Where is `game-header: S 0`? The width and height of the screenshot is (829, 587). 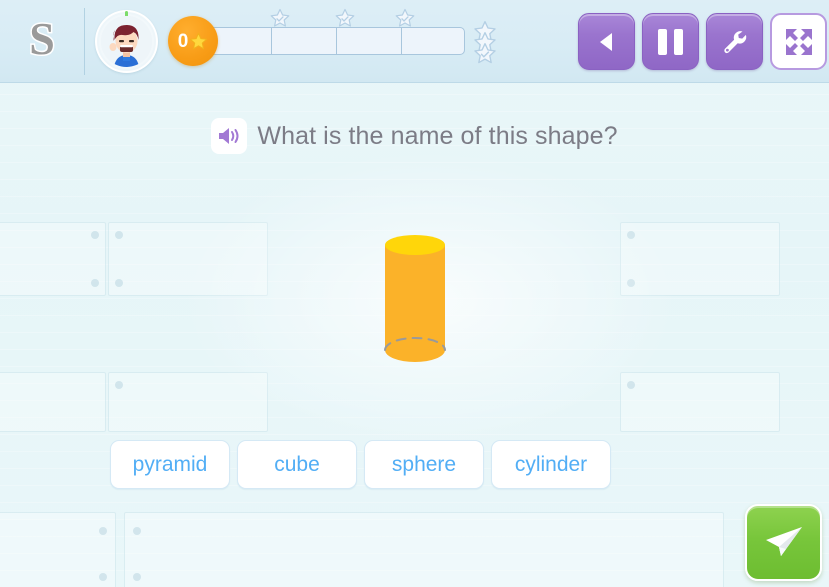 game-header: S 0 is located at coordinates (414, 41).